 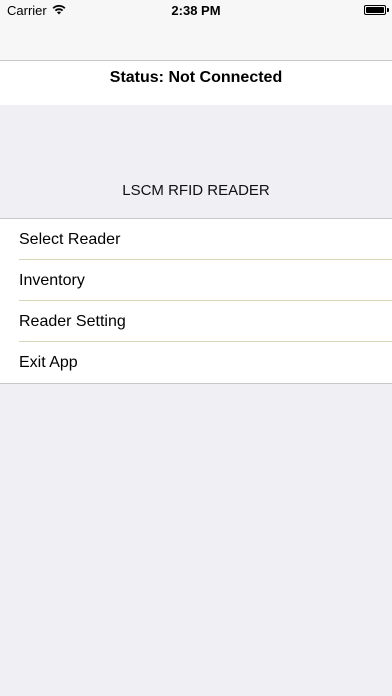 I want to click on menu-item-label: Inventory, so click(x=52, y=280).